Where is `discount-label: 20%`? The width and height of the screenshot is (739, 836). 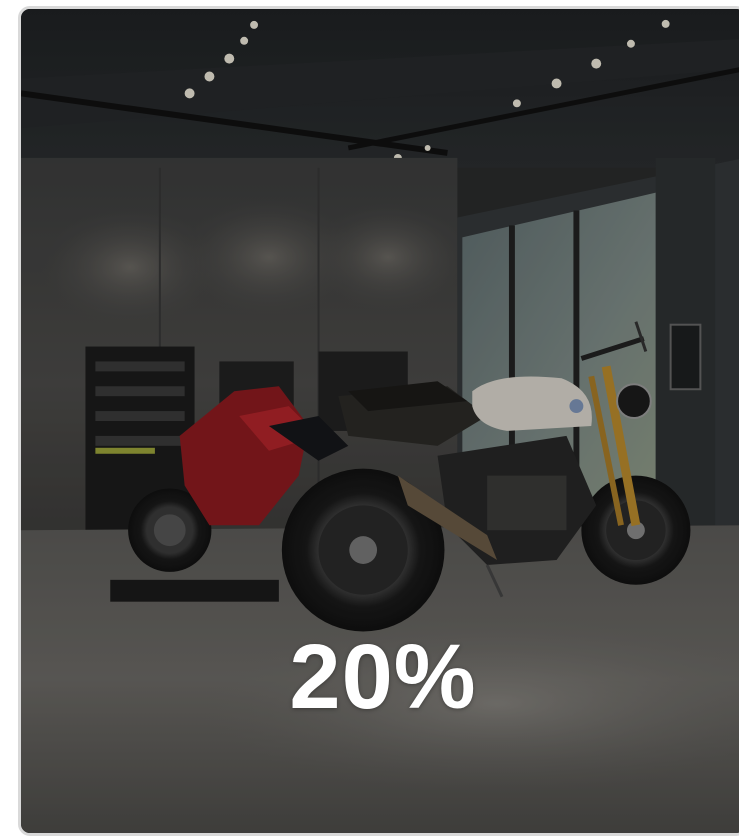
discount-label: 20% is located at coordinates (383, 677).